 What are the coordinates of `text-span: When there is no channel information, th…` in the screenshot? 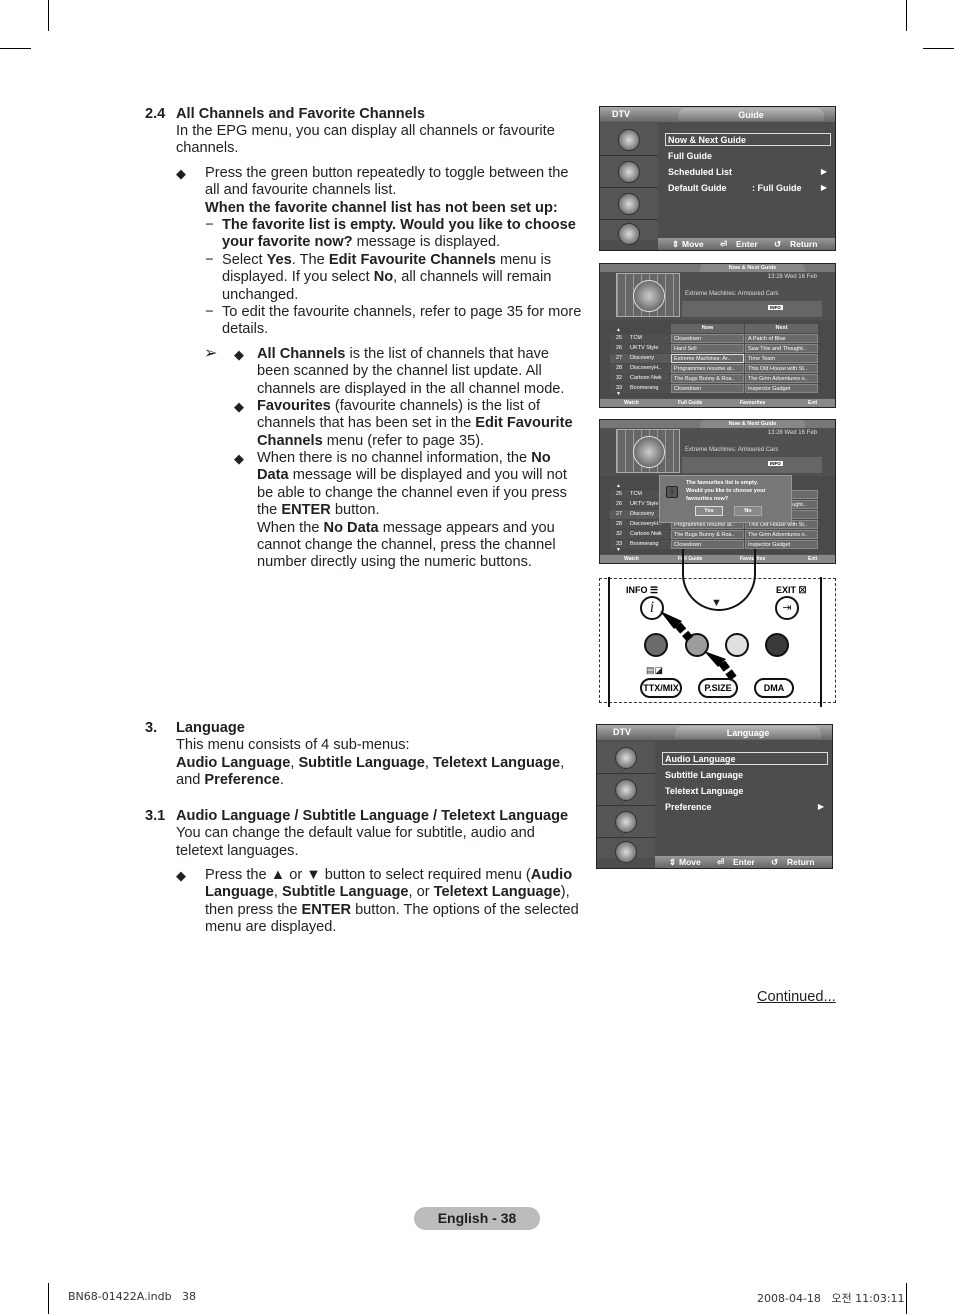 It's located at (394, 458).